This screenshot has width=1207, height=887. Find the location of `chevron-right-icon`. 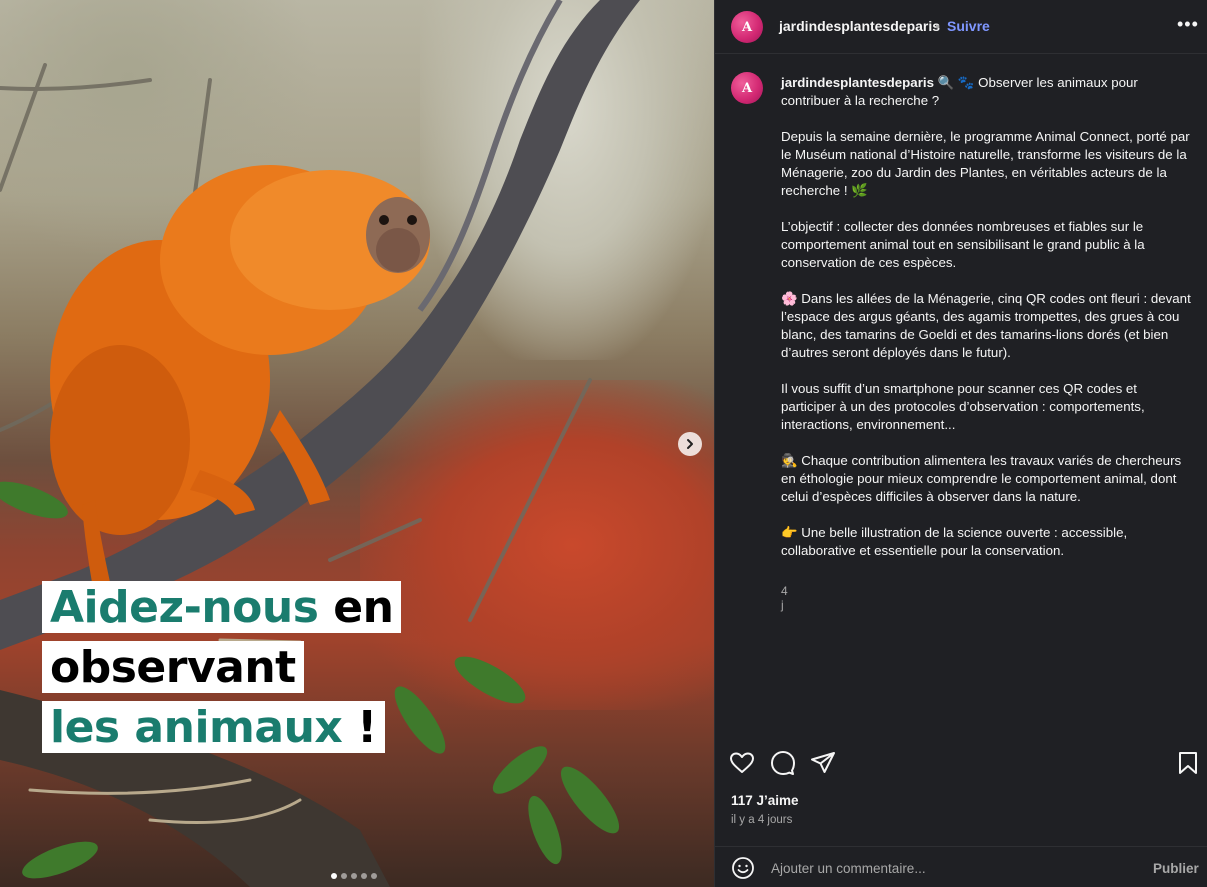

chevron-right-icon is located at coordinates (690, 444).